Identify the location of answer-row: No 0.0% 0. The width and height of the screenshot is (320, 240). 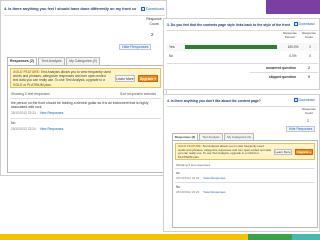
(242, 56).